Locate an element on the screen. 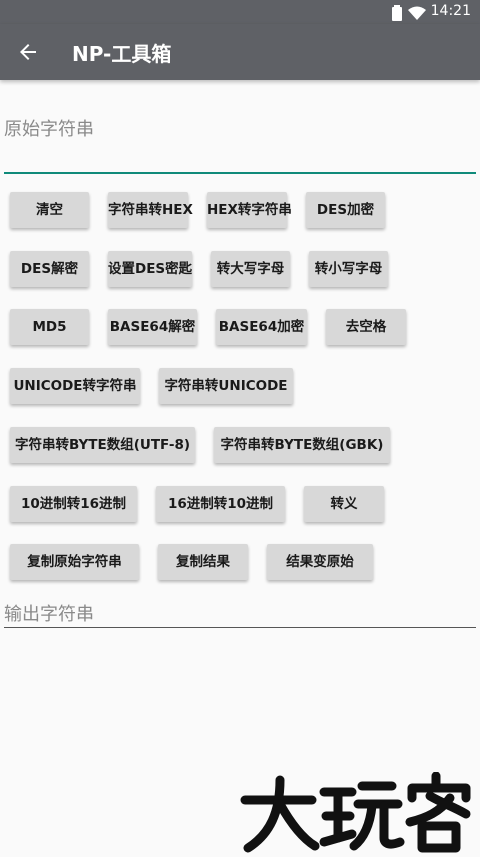 This screenshot has width=480, height=857. arrow-back-icon is located at coordinates (28, 52).